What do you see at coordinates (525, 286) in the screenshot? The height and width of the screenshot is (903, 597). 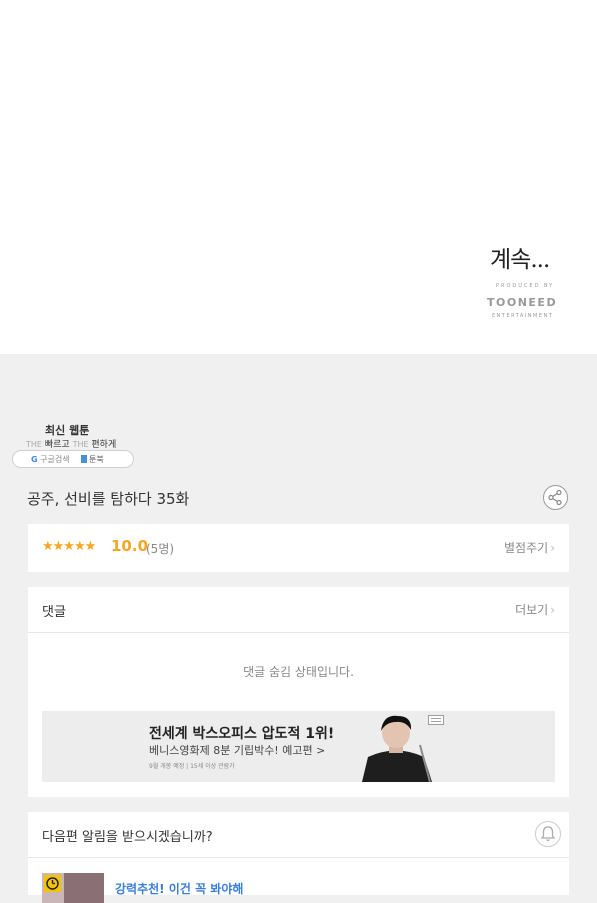 I see `produced-by-text: PRODUCED BY` at bounding box center [525, 286].